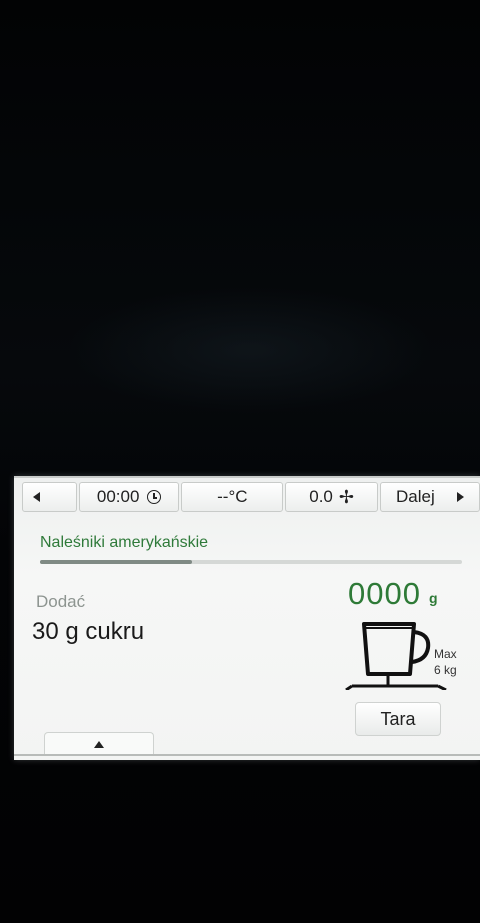 This screenshot has height=923, width=480. I want to click on timer-value: 00:00, so click(118, 496).